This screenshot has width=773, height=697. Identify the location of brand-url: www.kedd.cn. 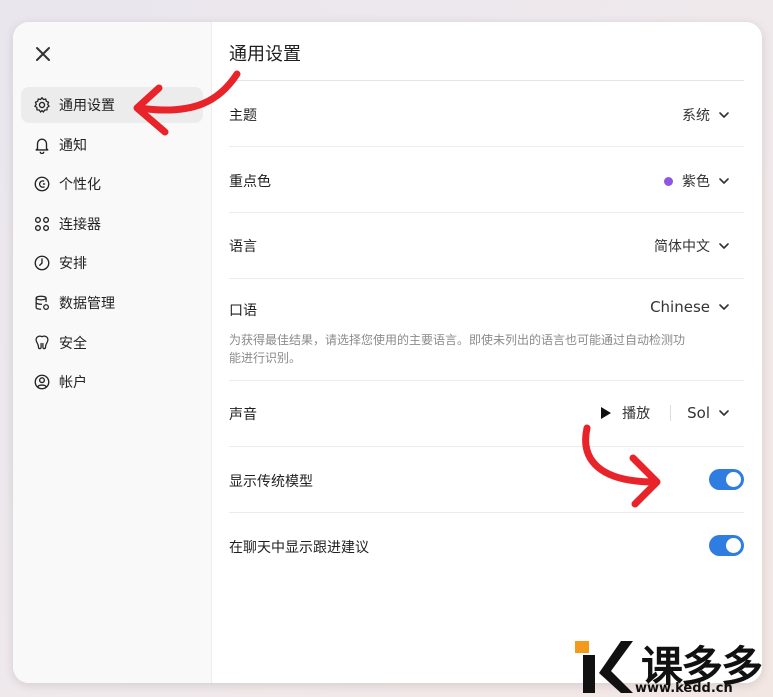
(684, 688).